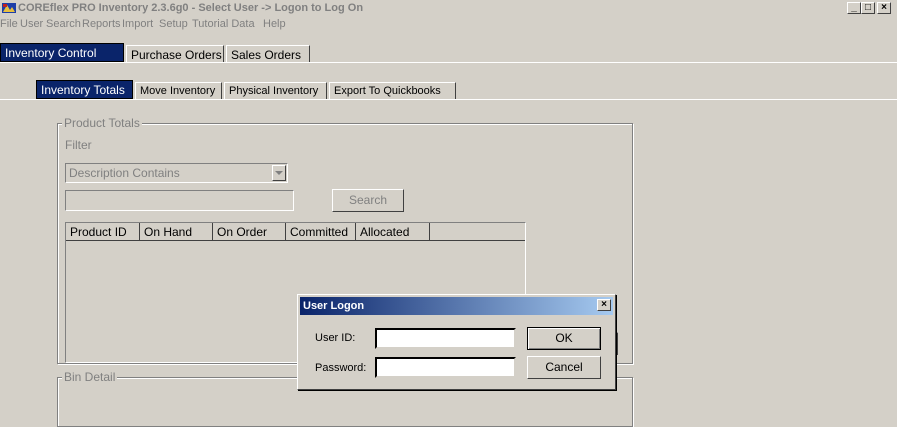 The image size is (897, 427). I want to click on col-allocated: Allocated, so click(393, 231).